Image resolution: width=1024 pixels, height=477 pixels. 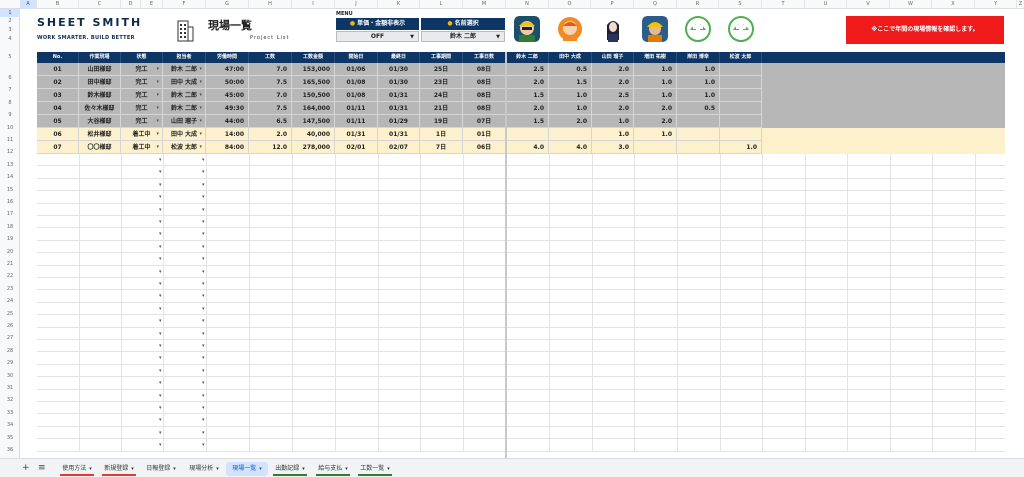 I want to click on table-cell: 12.0, so click(x=270, y=147).